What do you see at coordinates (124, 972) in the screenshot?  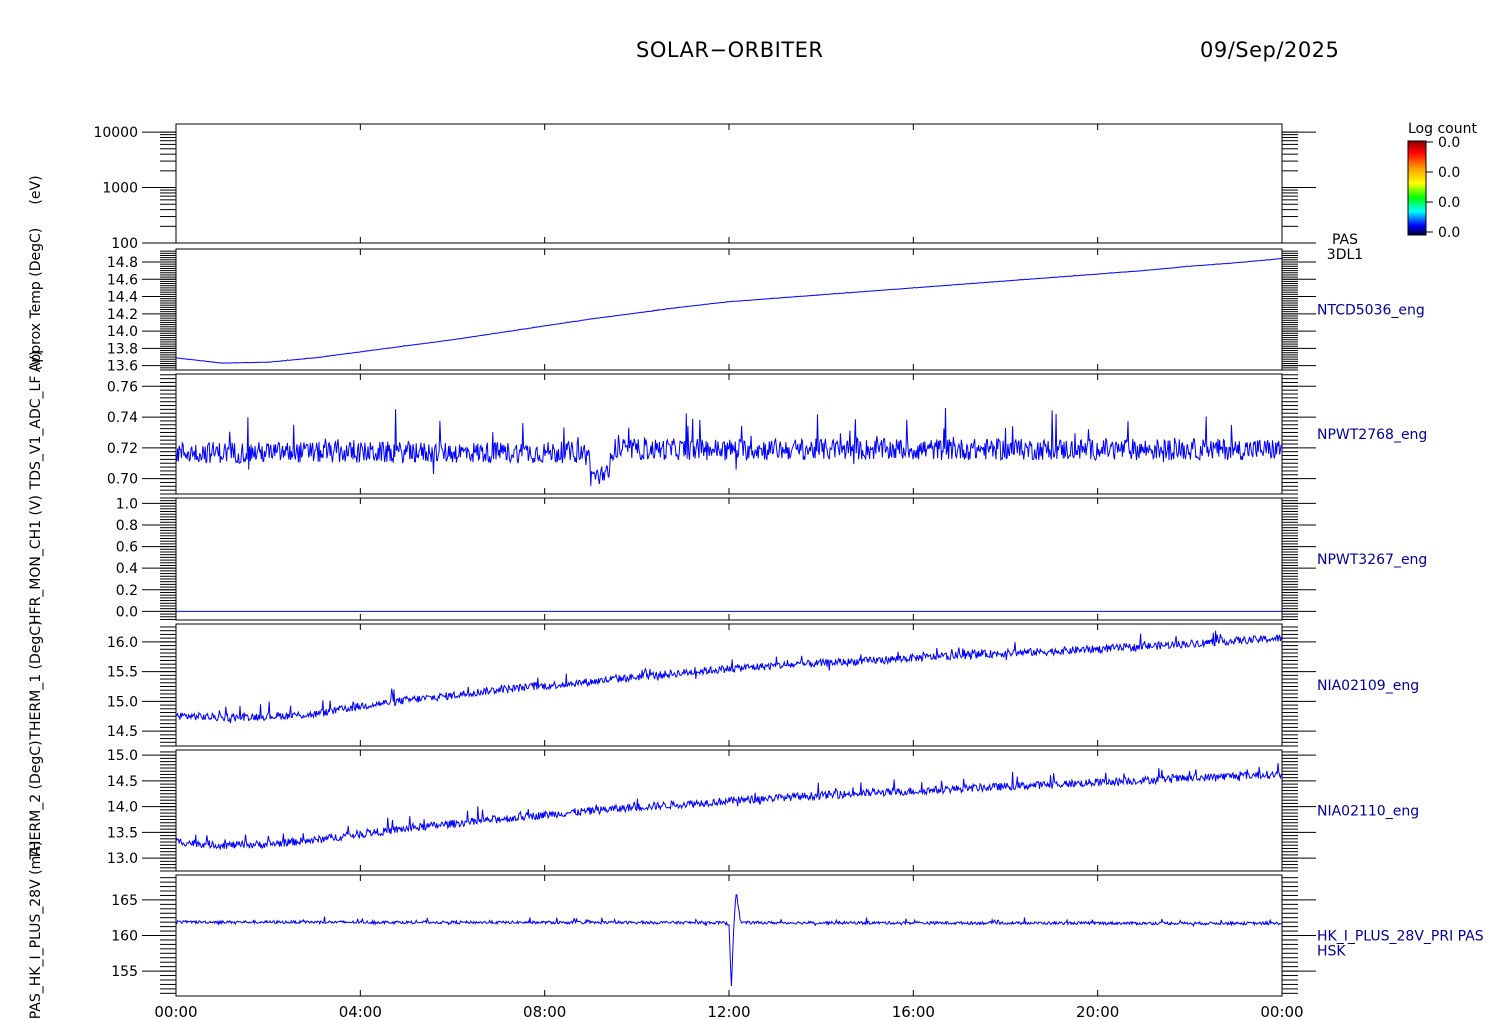 I see `y-tick-label: 155` at bounding box center [124, 972].